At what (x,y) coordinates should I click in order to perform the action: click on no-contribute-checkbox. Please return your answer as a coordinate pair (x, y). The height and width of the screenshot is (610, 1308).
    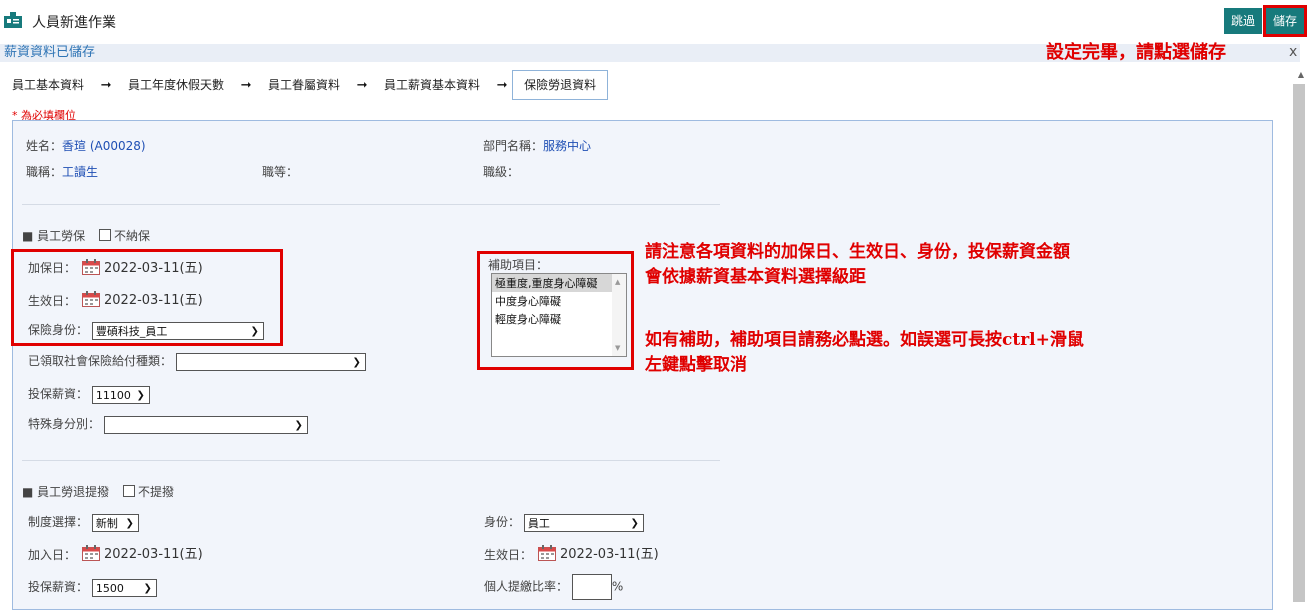
    Looking at the image, I should click on (128, 491).